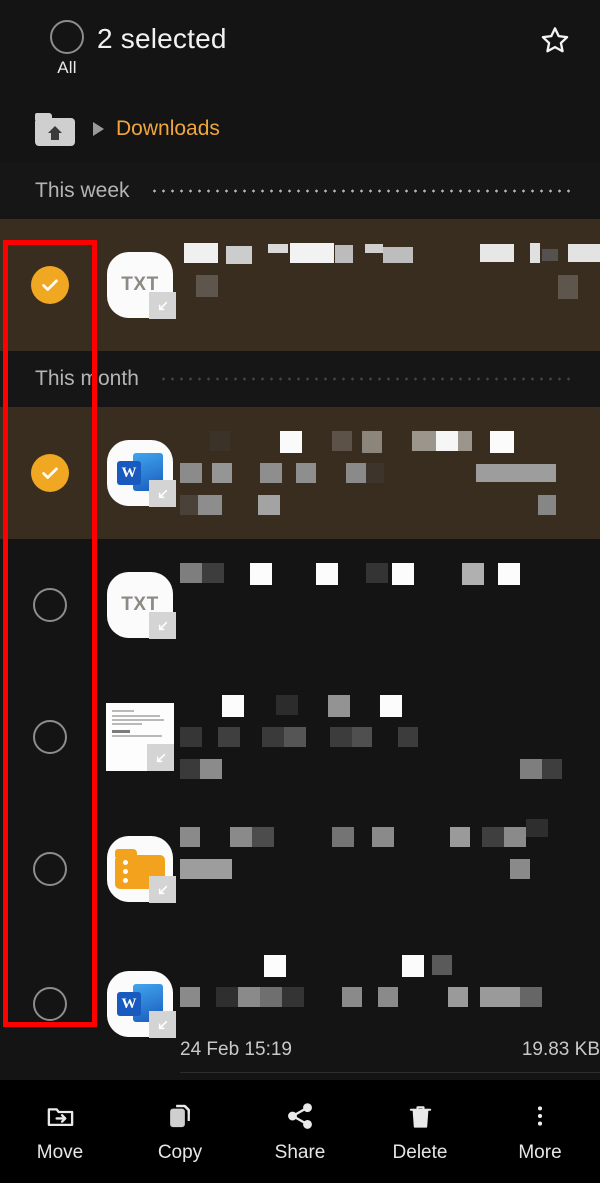  Describe the element at coordinates (60, 1116) in the screenshot. I see `move-folder-icon` at that location.